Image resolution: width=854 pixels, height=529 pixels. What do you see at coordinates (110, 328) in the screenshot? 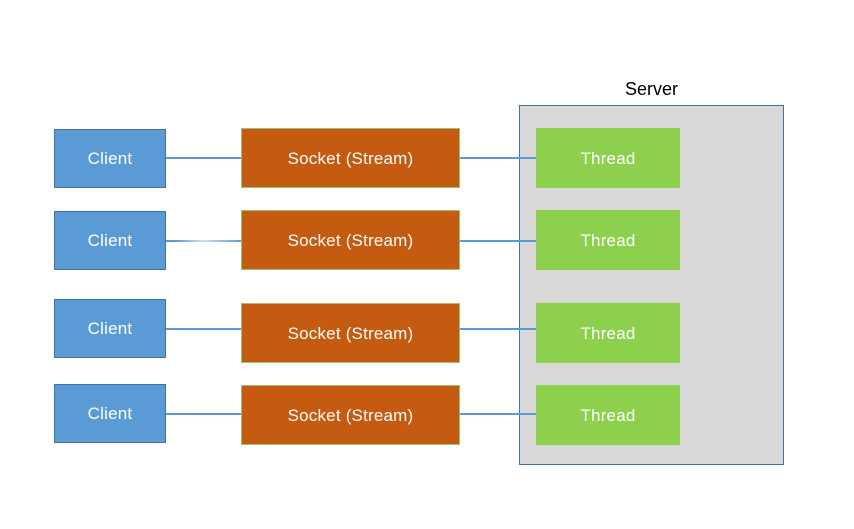
I see `client-box-3: Client` at bounding box center [110, 328].